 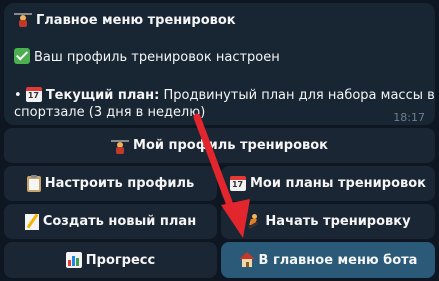 What do you see at coordinates (337, 183) in the screenshot?
I see `my-plans-label: Мои планы тренировок` at bounding box center [337, 183].